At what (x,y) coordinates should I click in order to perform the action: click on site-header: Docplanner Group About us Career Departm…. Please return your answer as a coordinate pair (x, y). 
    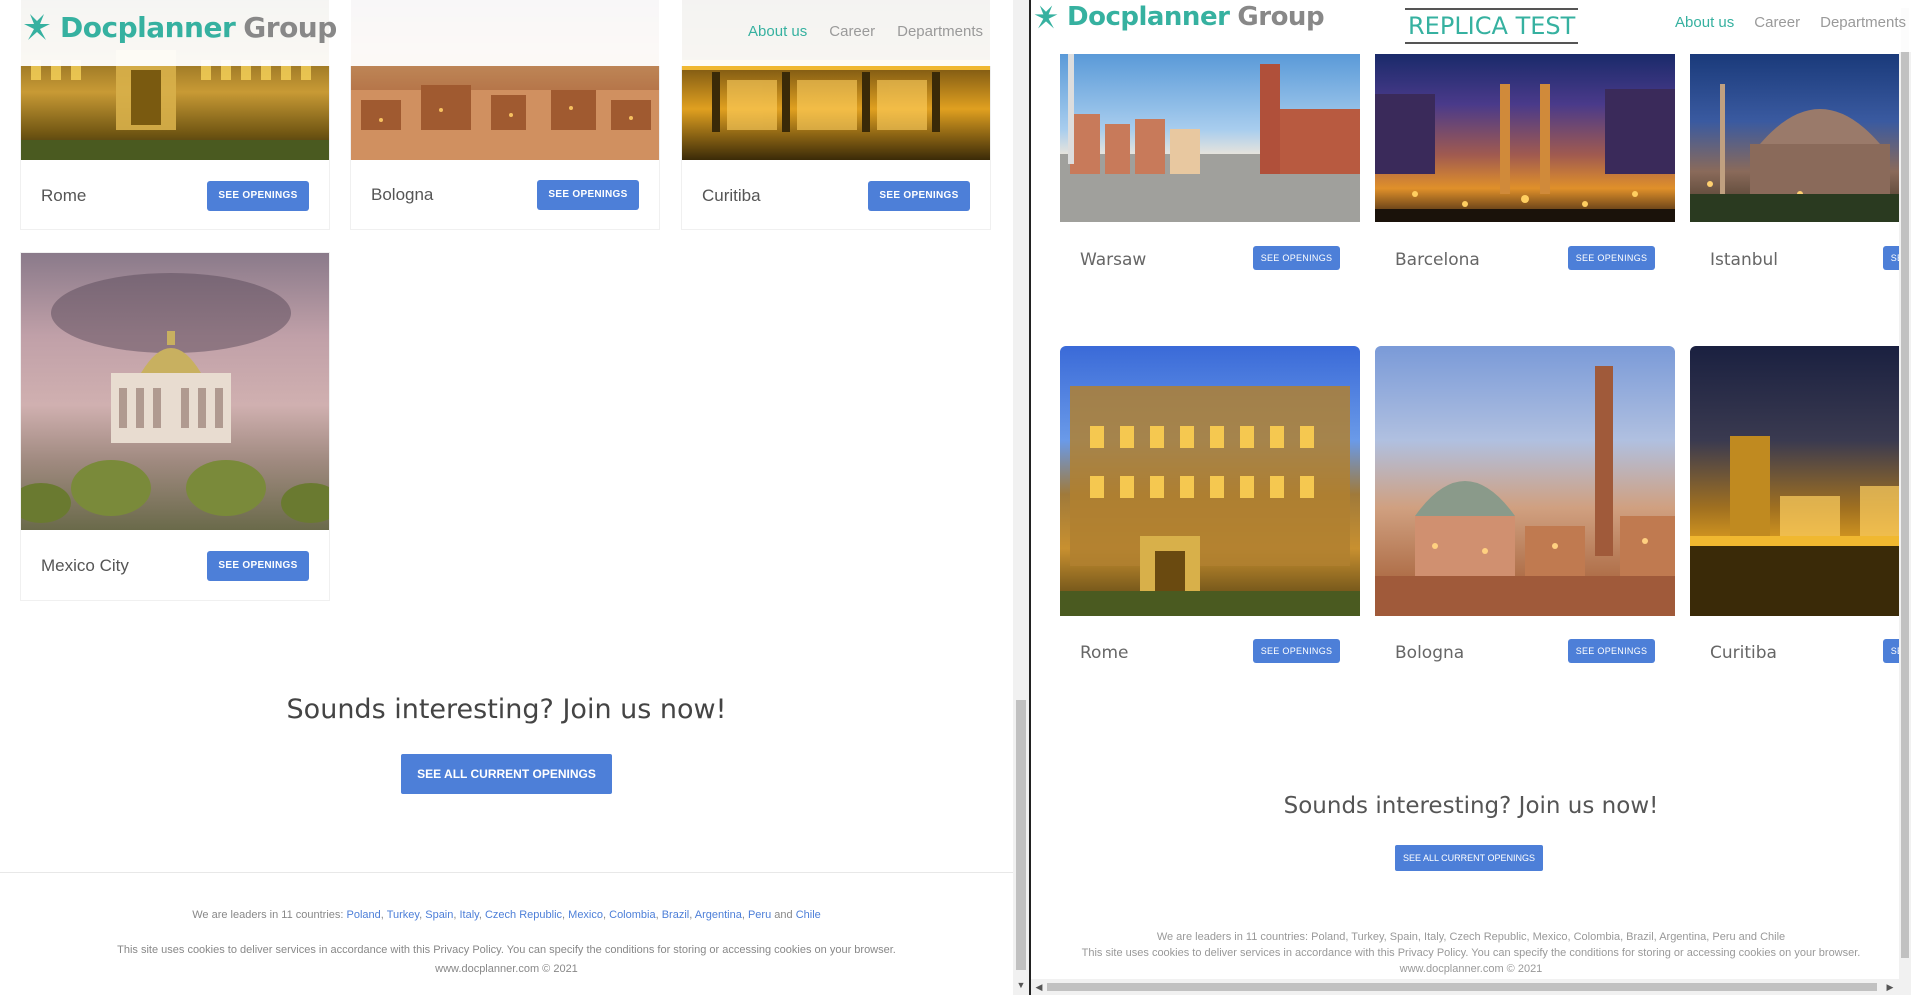
    Looking at the image, I should click on (506, 33).